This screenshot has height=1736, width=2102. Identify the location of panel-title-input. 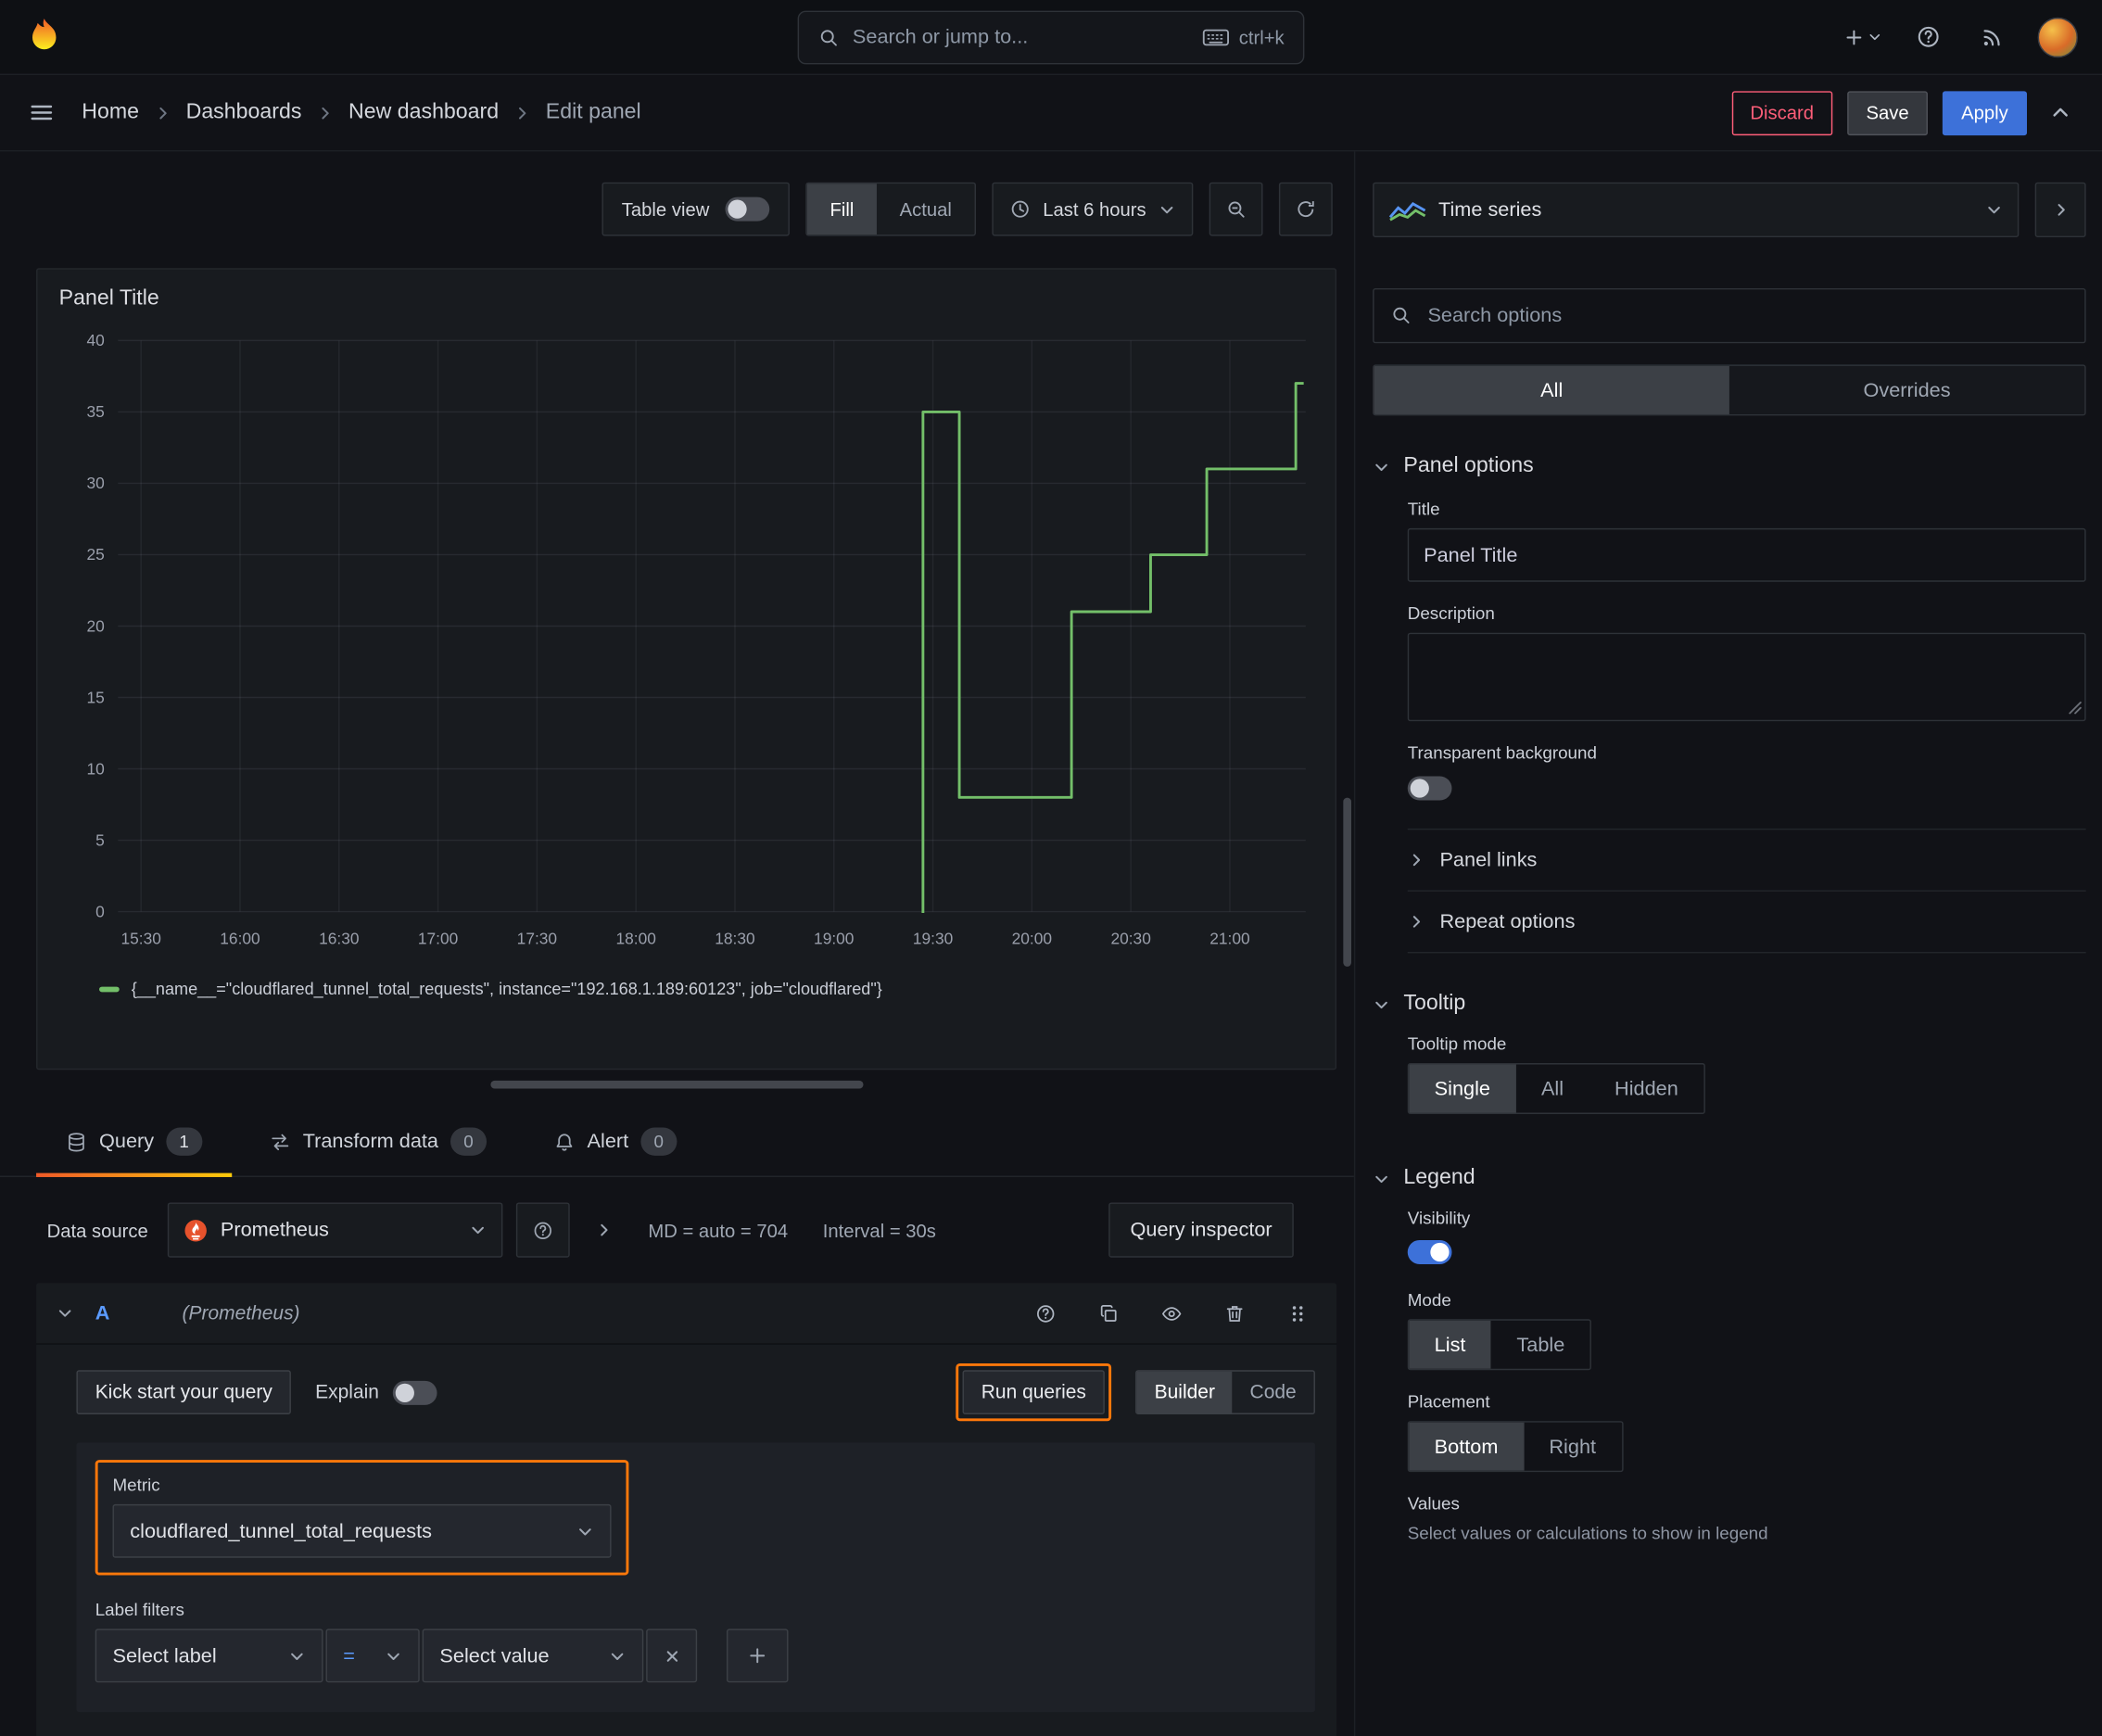
(1746, 554).